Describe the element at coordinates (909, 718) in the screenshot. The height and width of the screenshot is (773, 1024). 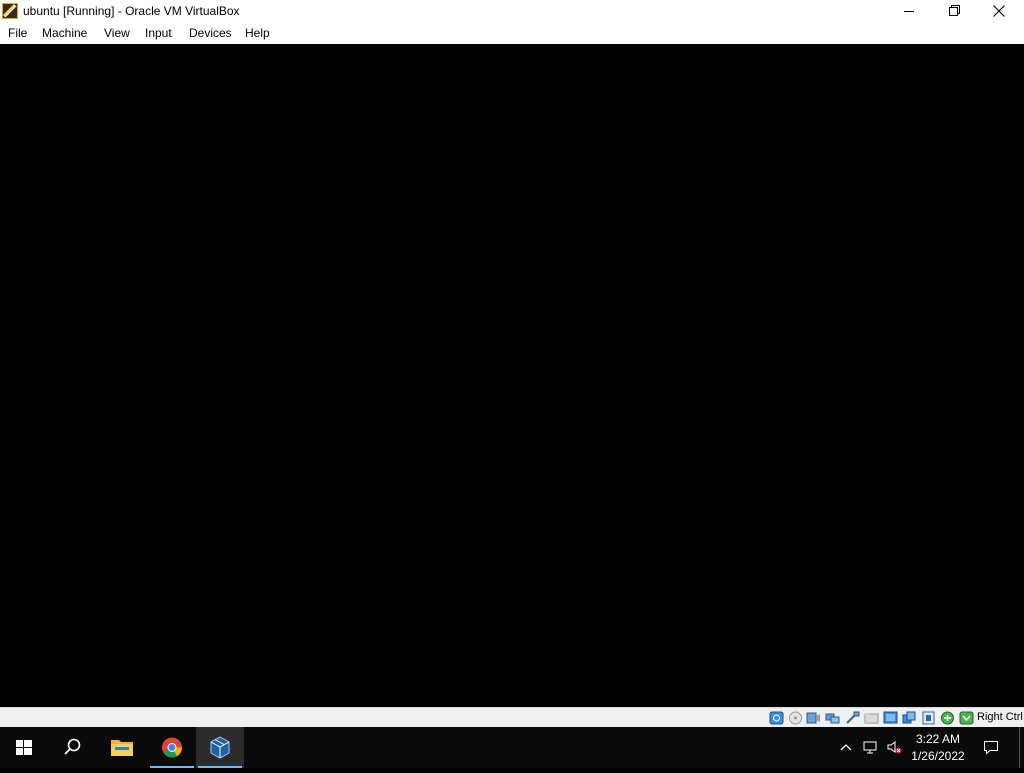
I see `recording-icon` at that location.